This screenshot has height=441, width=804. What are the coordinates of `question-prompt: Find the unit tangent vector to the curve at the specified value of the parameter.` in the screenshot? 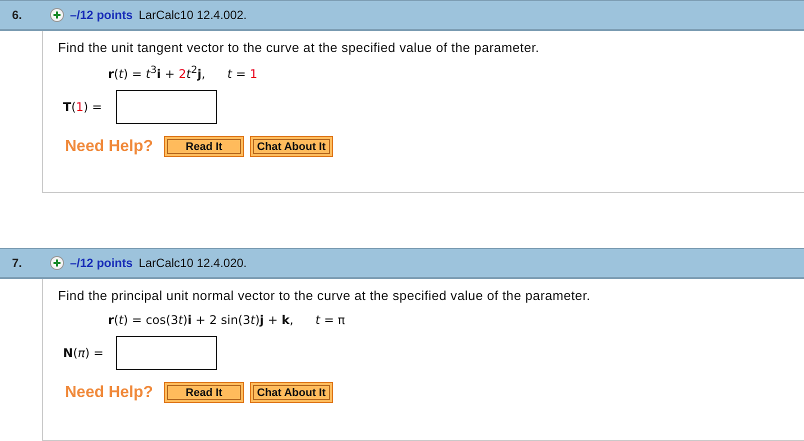 It's located at (299, 47).